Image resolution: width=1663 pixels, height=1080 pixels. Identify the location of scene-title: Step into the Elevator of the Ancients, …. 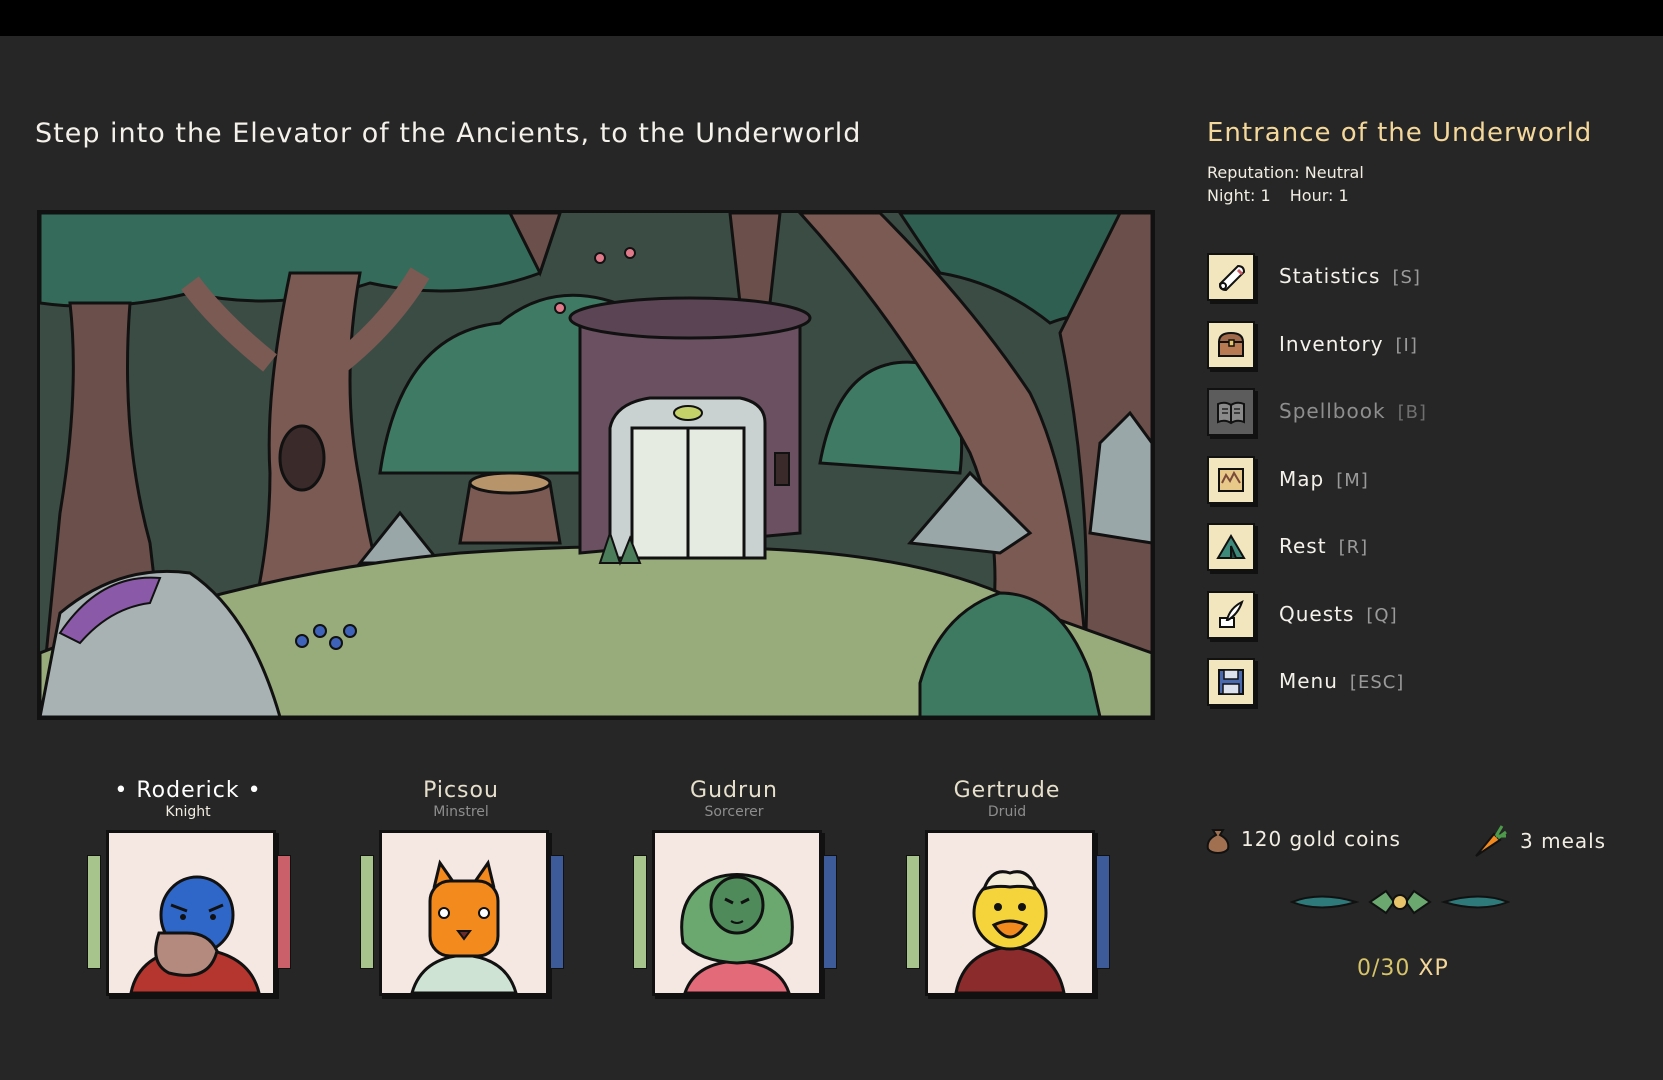
(448, 133).